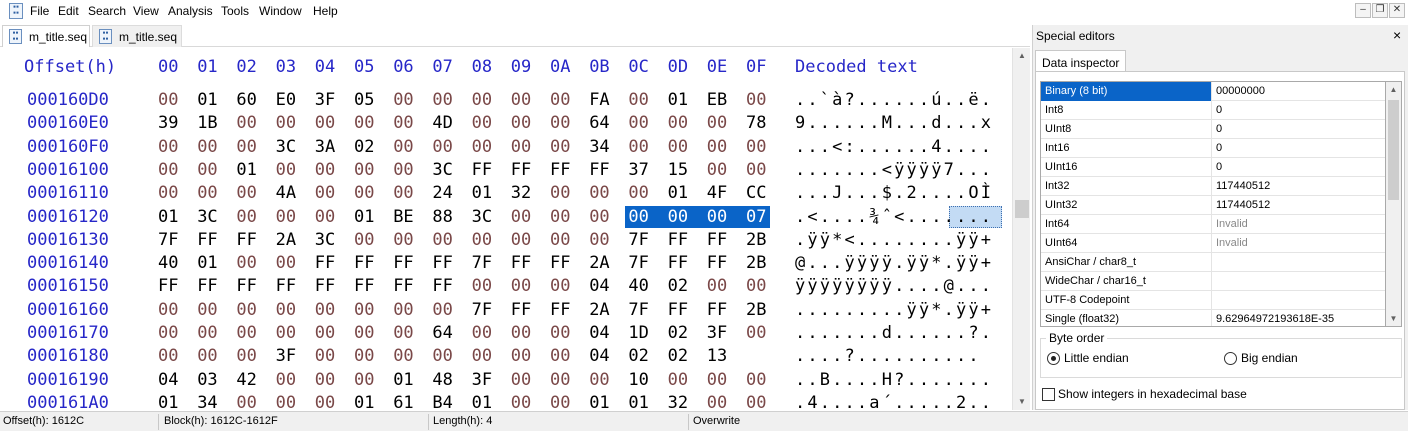  What do you see at coordinates (1393, 89) in the screenshot?
I see `scroll-up-arrow-icon: ▲` at bounding box center [1393, 89].